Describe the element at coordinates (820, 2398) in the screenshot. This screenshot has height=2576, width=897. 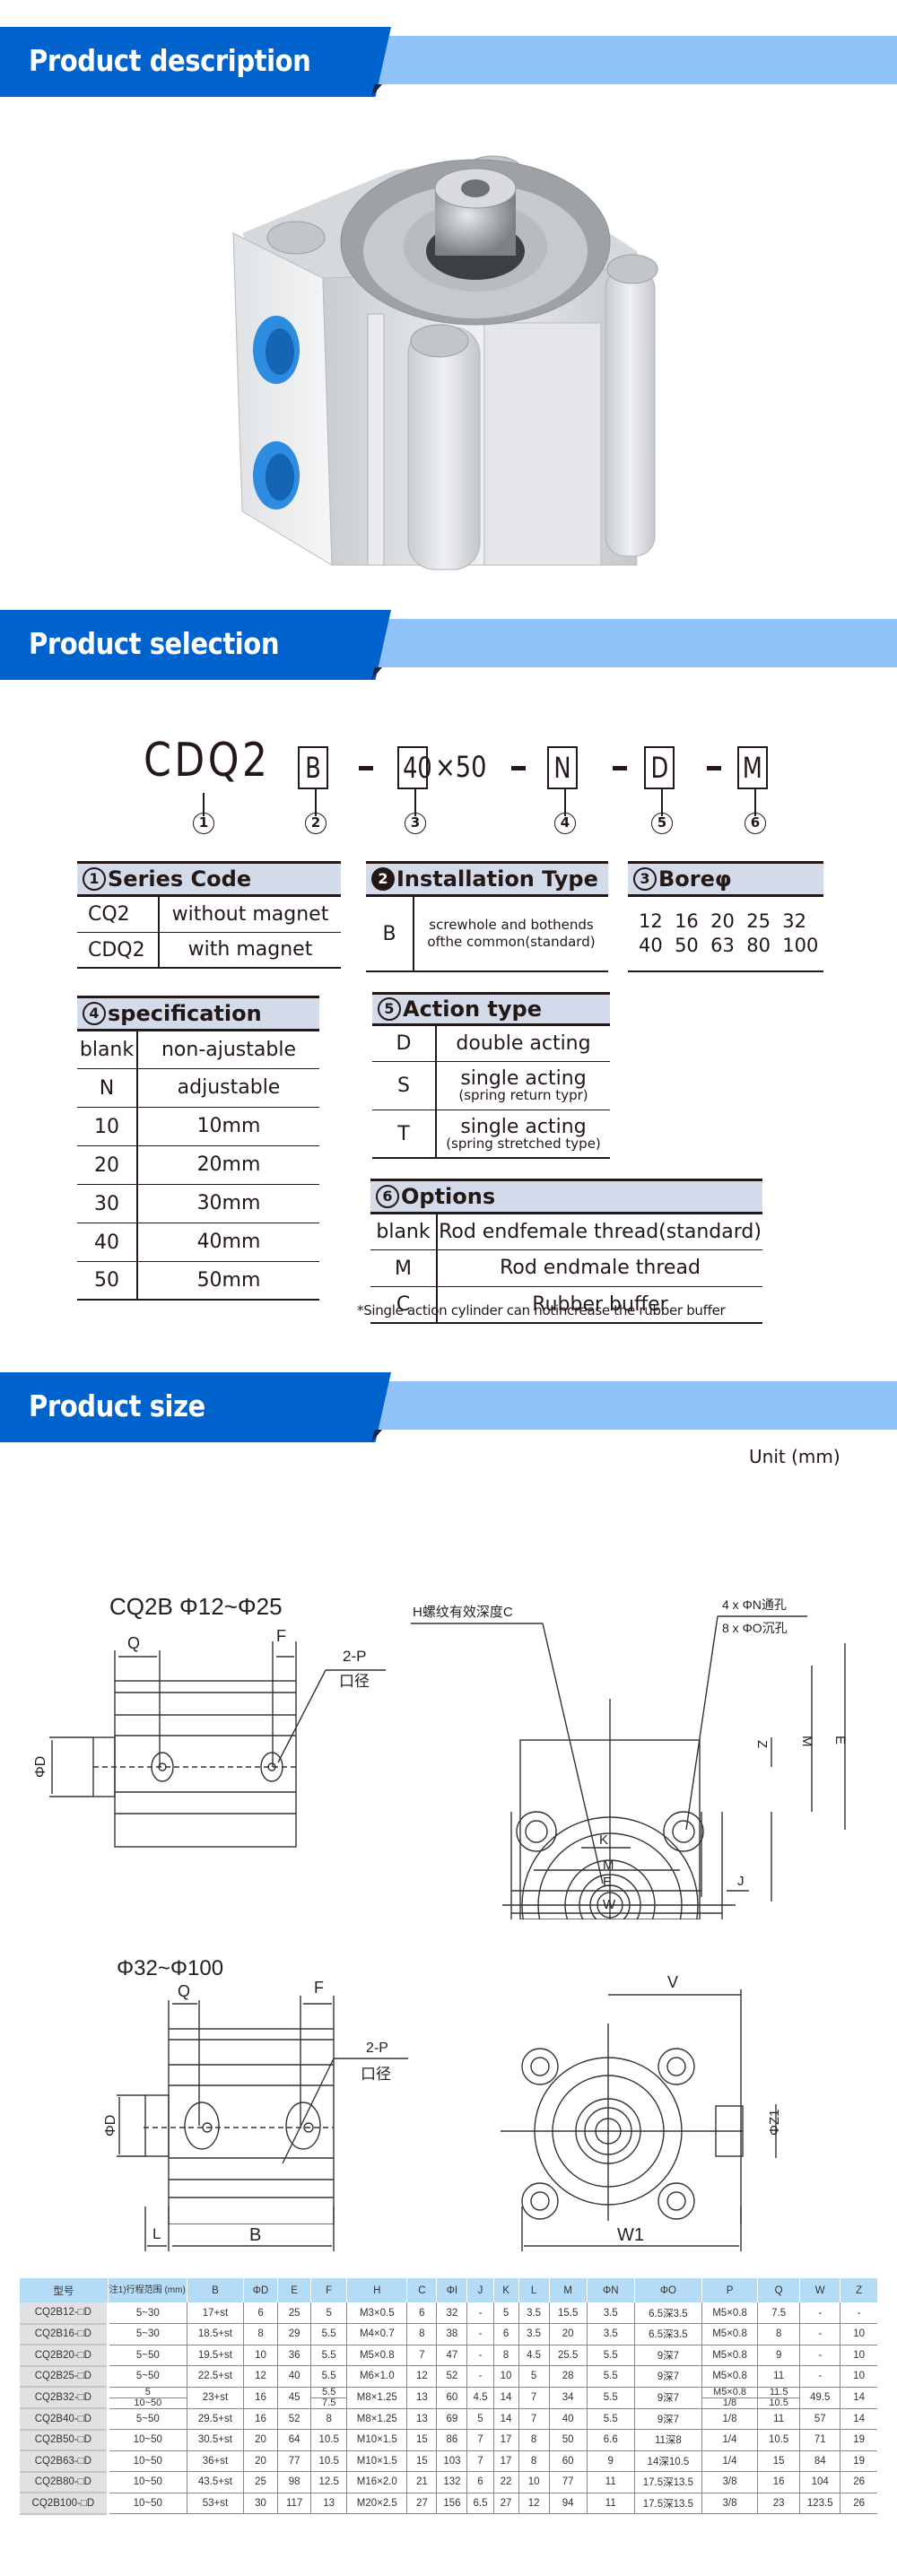
I see `table-cell: 49.5` at that location.